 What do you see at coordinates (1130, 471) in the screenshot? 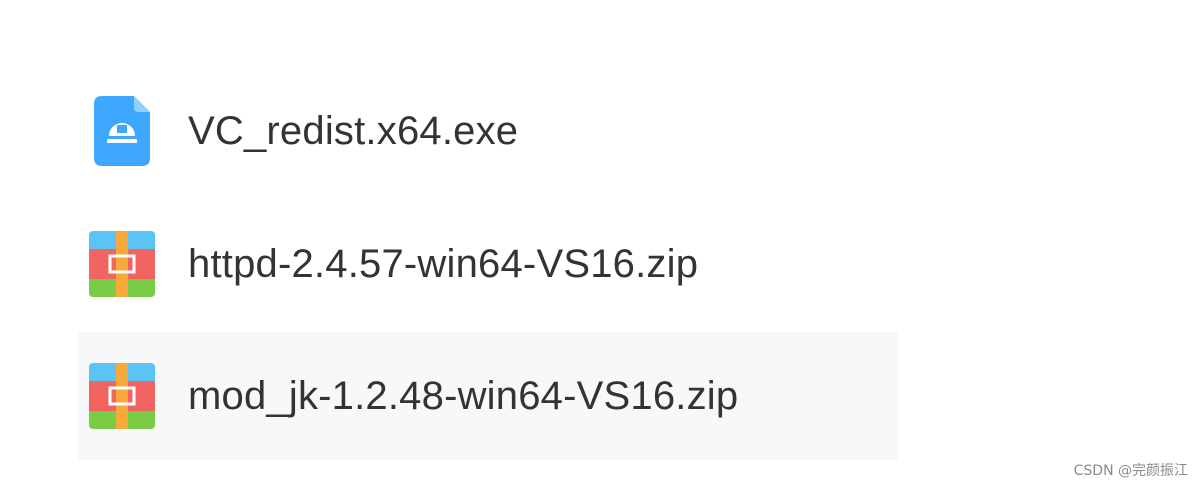
I see `watermark: CSDN @完颜振江` at bounding box center [1130, 471].